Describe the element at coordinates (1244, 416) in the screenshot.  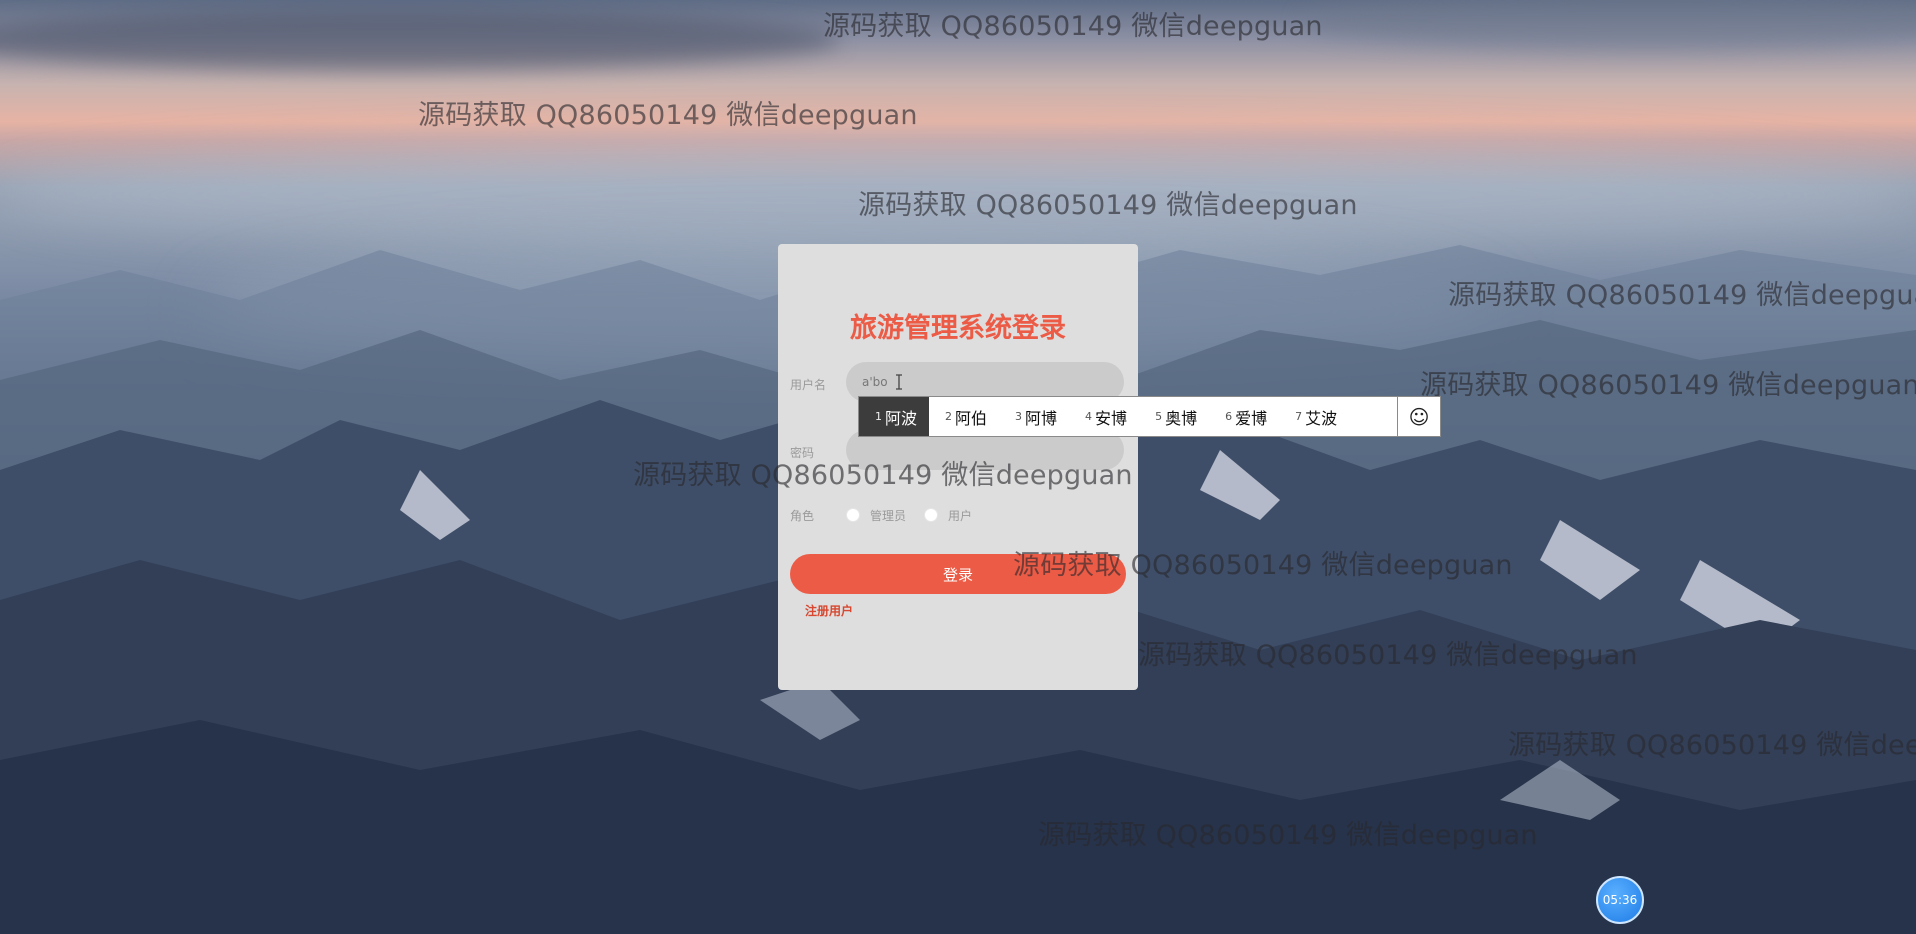
I see `ime-candidate: 6 爱博` at that location.